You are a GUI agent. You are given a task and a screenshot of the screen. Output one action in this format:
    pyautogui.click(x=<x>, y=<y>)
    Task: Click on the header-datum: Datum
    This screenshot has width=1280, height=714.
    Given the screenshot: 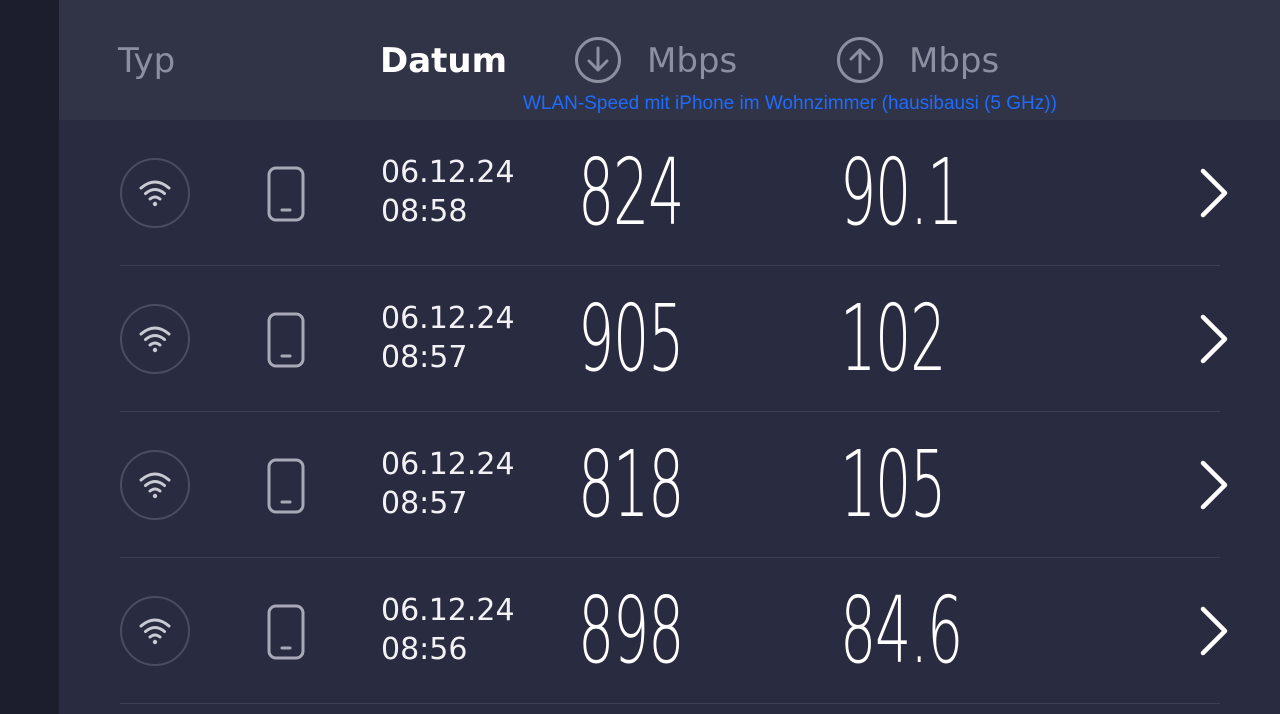 What is the action you would take?
    pyautogui.click(x=443, y=61)
    